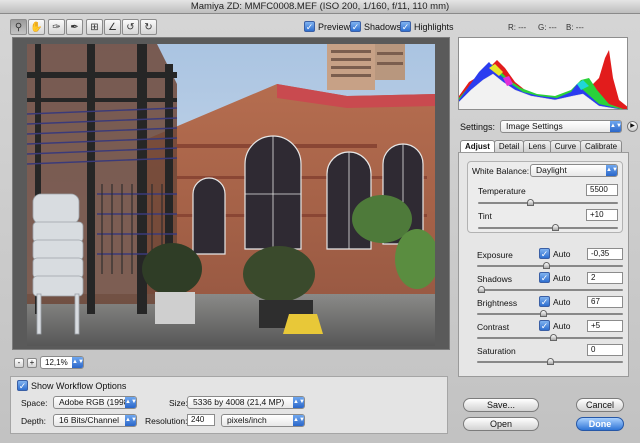 The image size is (640, 443). I want to click on tint-field: +10, so click(602, 215).